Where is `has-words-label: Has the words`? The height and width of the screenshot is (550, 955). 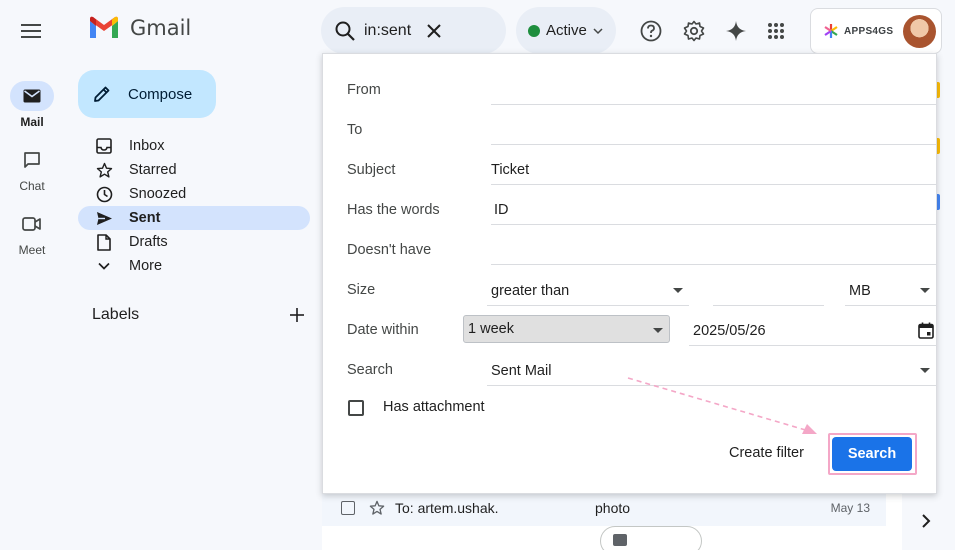 has-words-label: Has the words is located at coordinates (393, 210).